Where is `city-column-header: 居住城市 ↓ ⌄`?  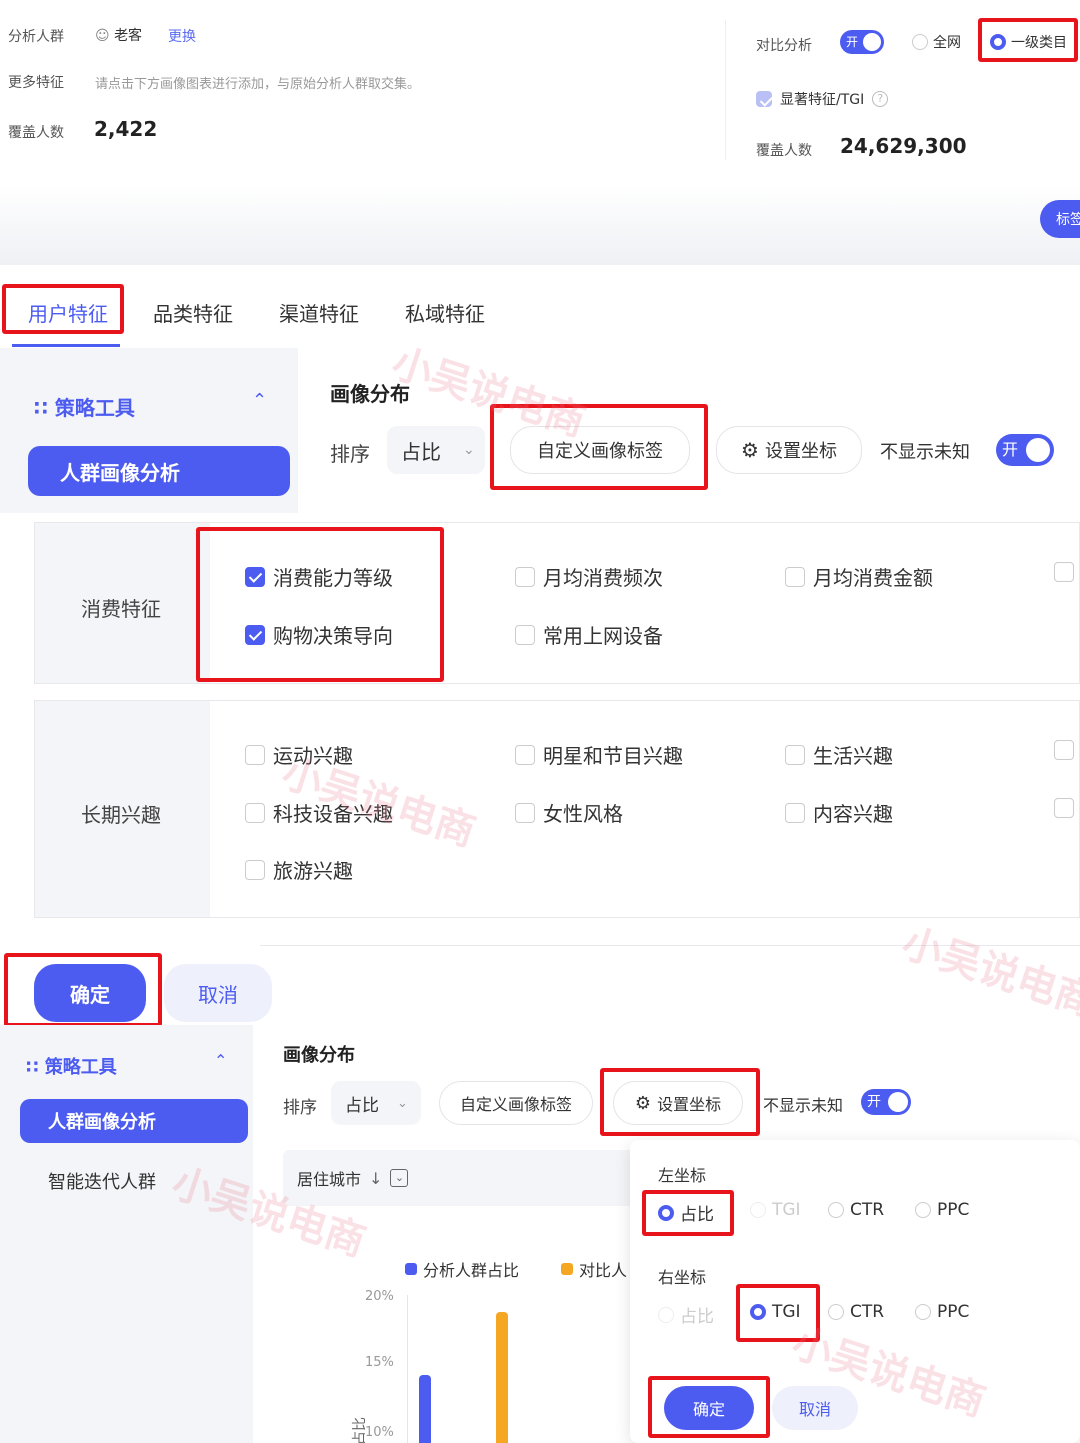 city-column-header: 居住城市 ↓ ⌄ is located at coordinates (463, 1178).